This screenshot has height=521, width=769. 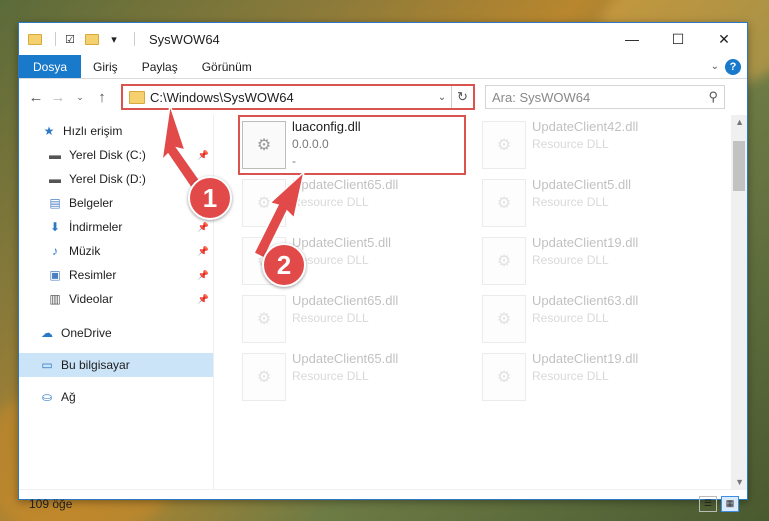 What do you see at coordinates (585, 358) in the screenshot?
I see `file-name: UpdateClient19.dll` at bounding box center [585, 358].